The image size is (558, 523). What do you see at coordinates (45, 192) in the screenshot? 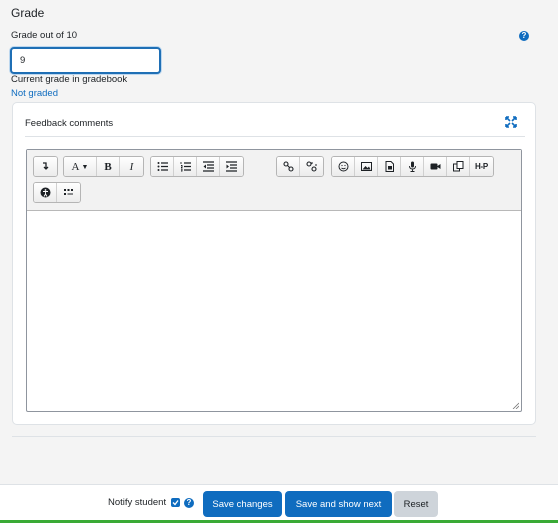
I see `accessibility-checker-icon` at bounding box center [45, 192].